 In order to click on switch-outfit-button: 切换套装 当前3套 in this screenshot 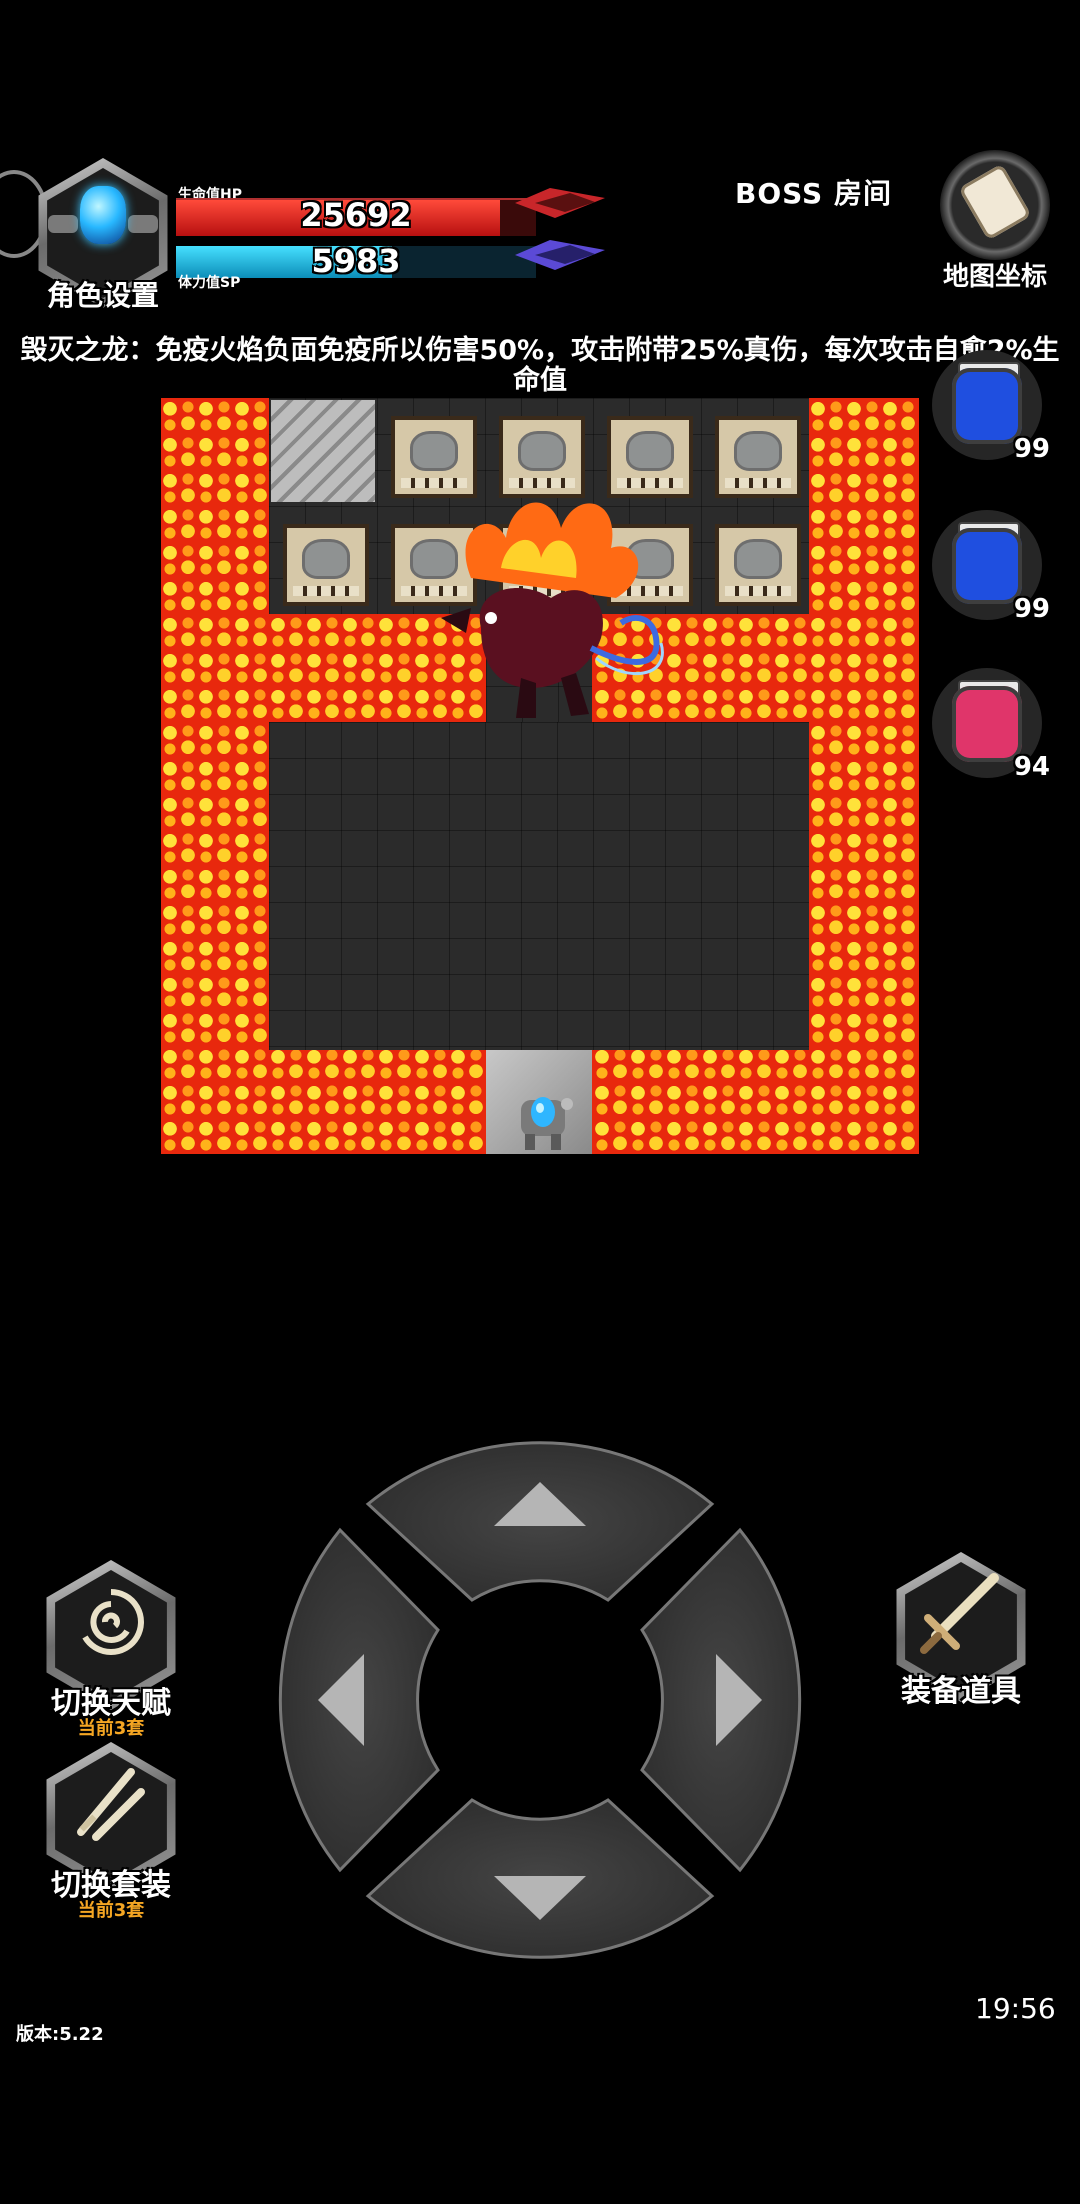, I will do `click(111, 1831)`.